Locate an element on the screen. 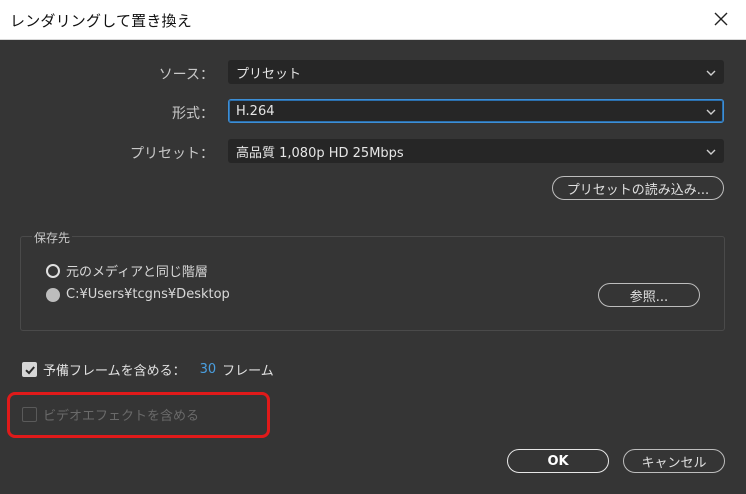 This screenshot has height=494, width=746. close-button is located at coordinates (721, 19).